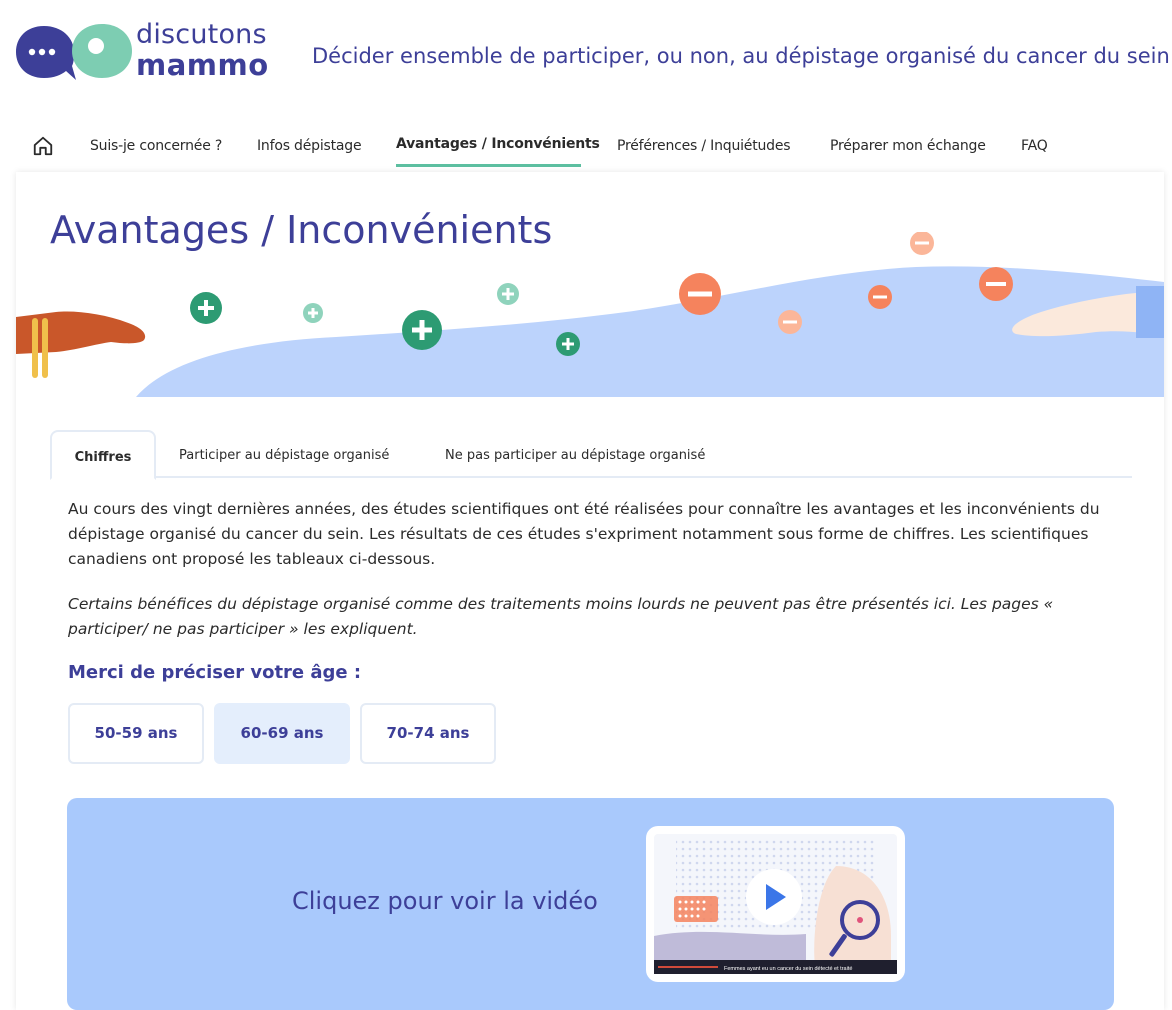  Describe the element at coordinates (704, 146) in the screenshot. I see `nav-item-preferences-inquietudes: Préférences / Inquiétudes` at that location.